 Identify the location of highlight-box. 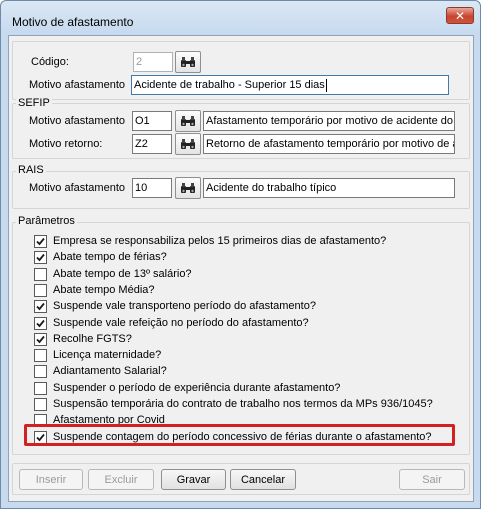
(239, 435).